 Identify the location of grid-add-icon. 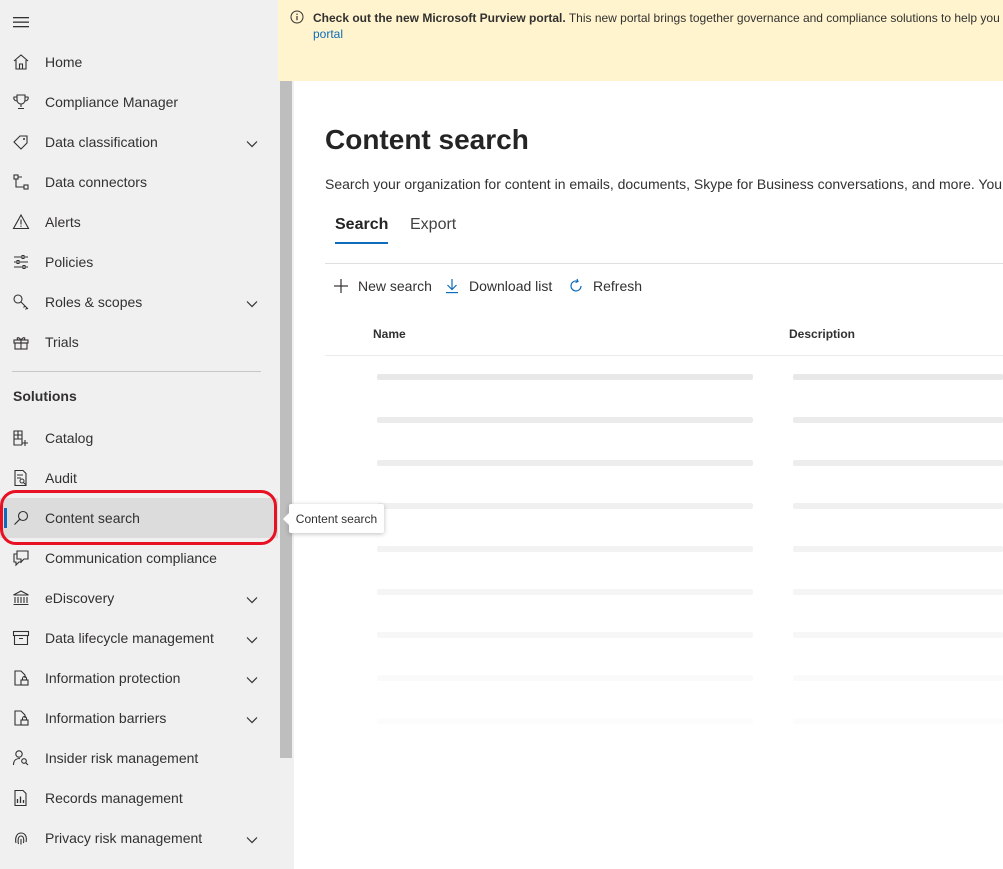
(21, 438).